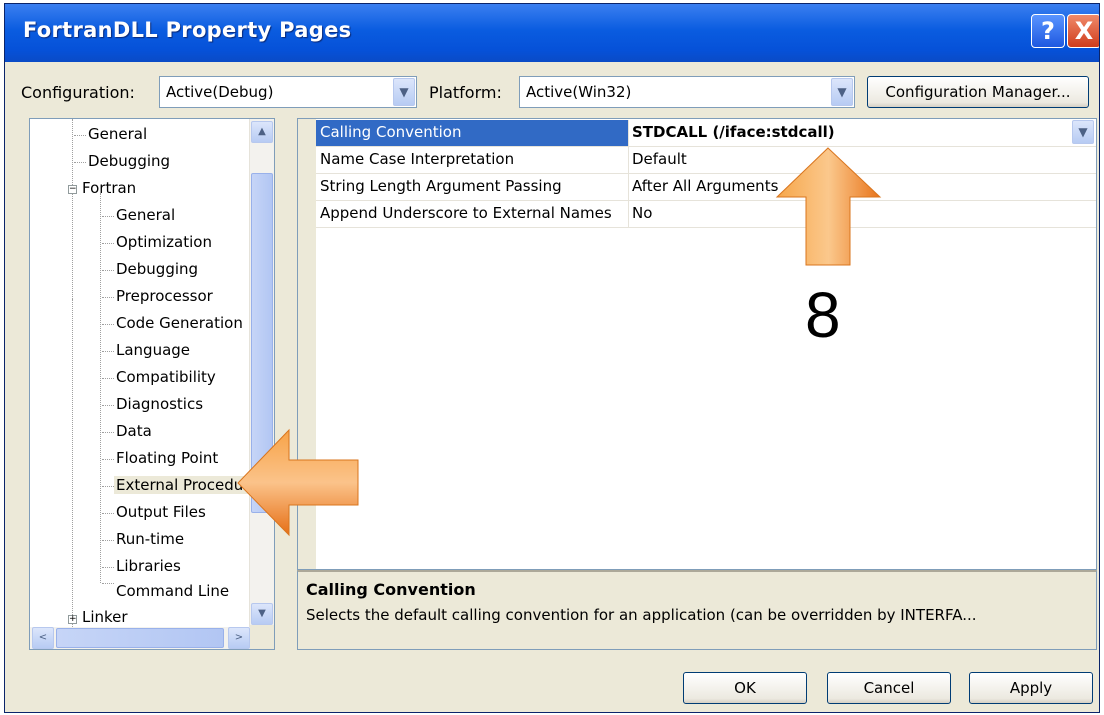 This screenshot has height=715, width=1104. I want to click on step-number-annotation: 8, so click(823, 315).